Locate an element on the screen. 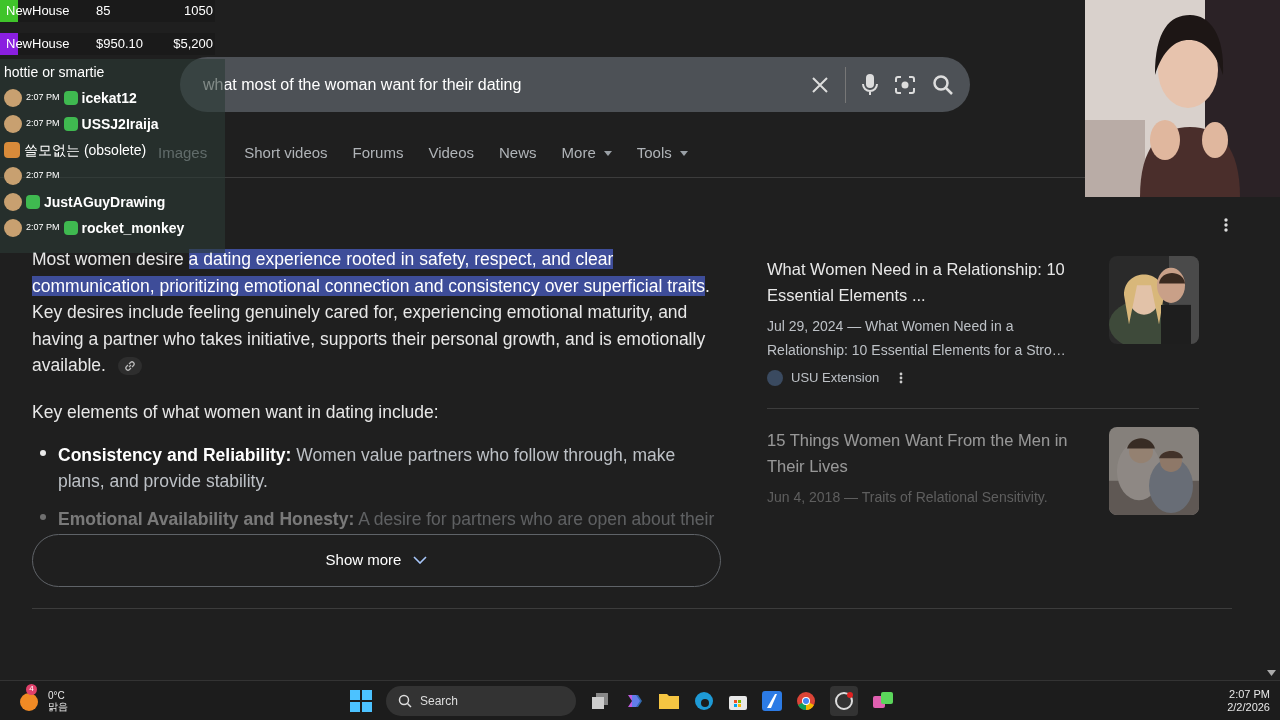 The height and width of the screenshot is (720, 1280). overview-paragraph: Most women desire a dating experience rooted in safety, respect, and clear communication, prioritizing emotional connection and consistency over superficial traits. Key desires include feeling genuinely cared for, experiencing emotional maturity, and having a partner who takes initiative, supports their personal growth, and is emotionally available. is located at coordinates (371, 313).